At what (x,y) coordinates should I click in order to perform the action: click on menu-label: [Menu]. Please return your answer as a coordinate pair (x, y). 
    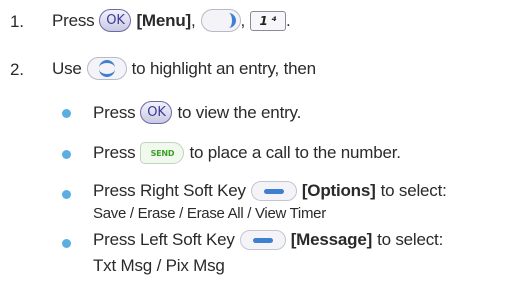
    Looking at the image, I should click on (163, 20).